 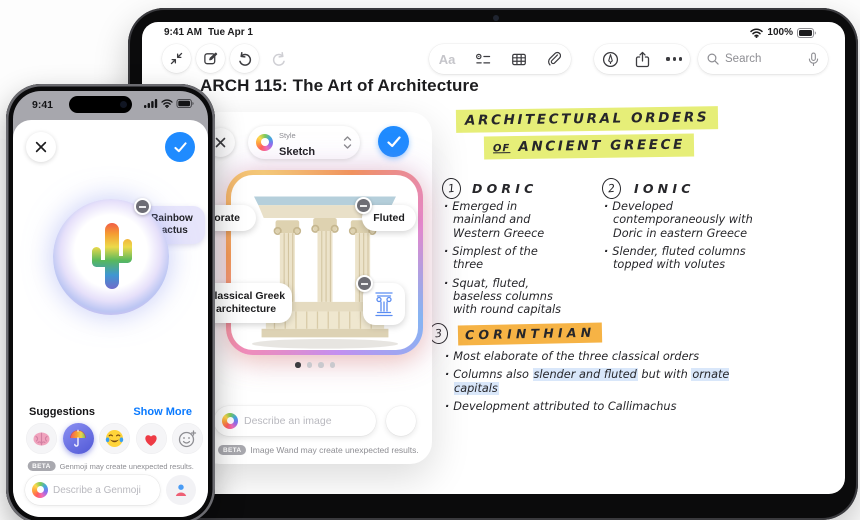 What do you see at coordinates (43, 105) in the screenshot?
I see `iphone-time: 9:41` at bounding box center [43, 105].